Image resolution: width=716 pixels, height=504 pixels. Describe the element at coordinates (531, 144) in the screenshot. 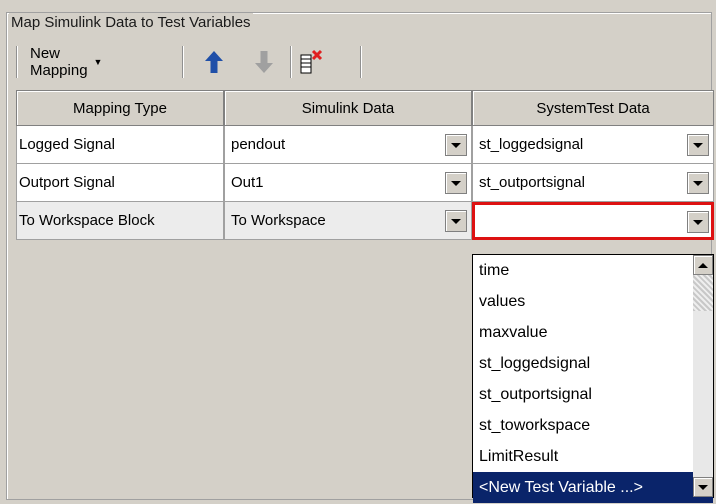

I see `combo-value: st_loggedsignal` at that location.